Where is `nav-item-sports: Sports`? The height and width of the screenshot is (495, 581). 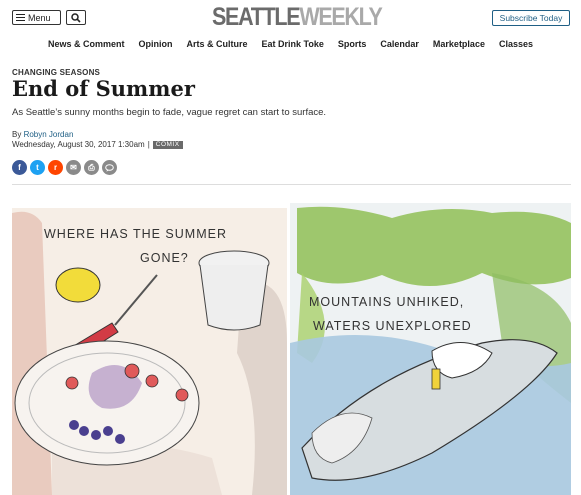 nav-item-sports: Sports is located at coordinates (352, 44).